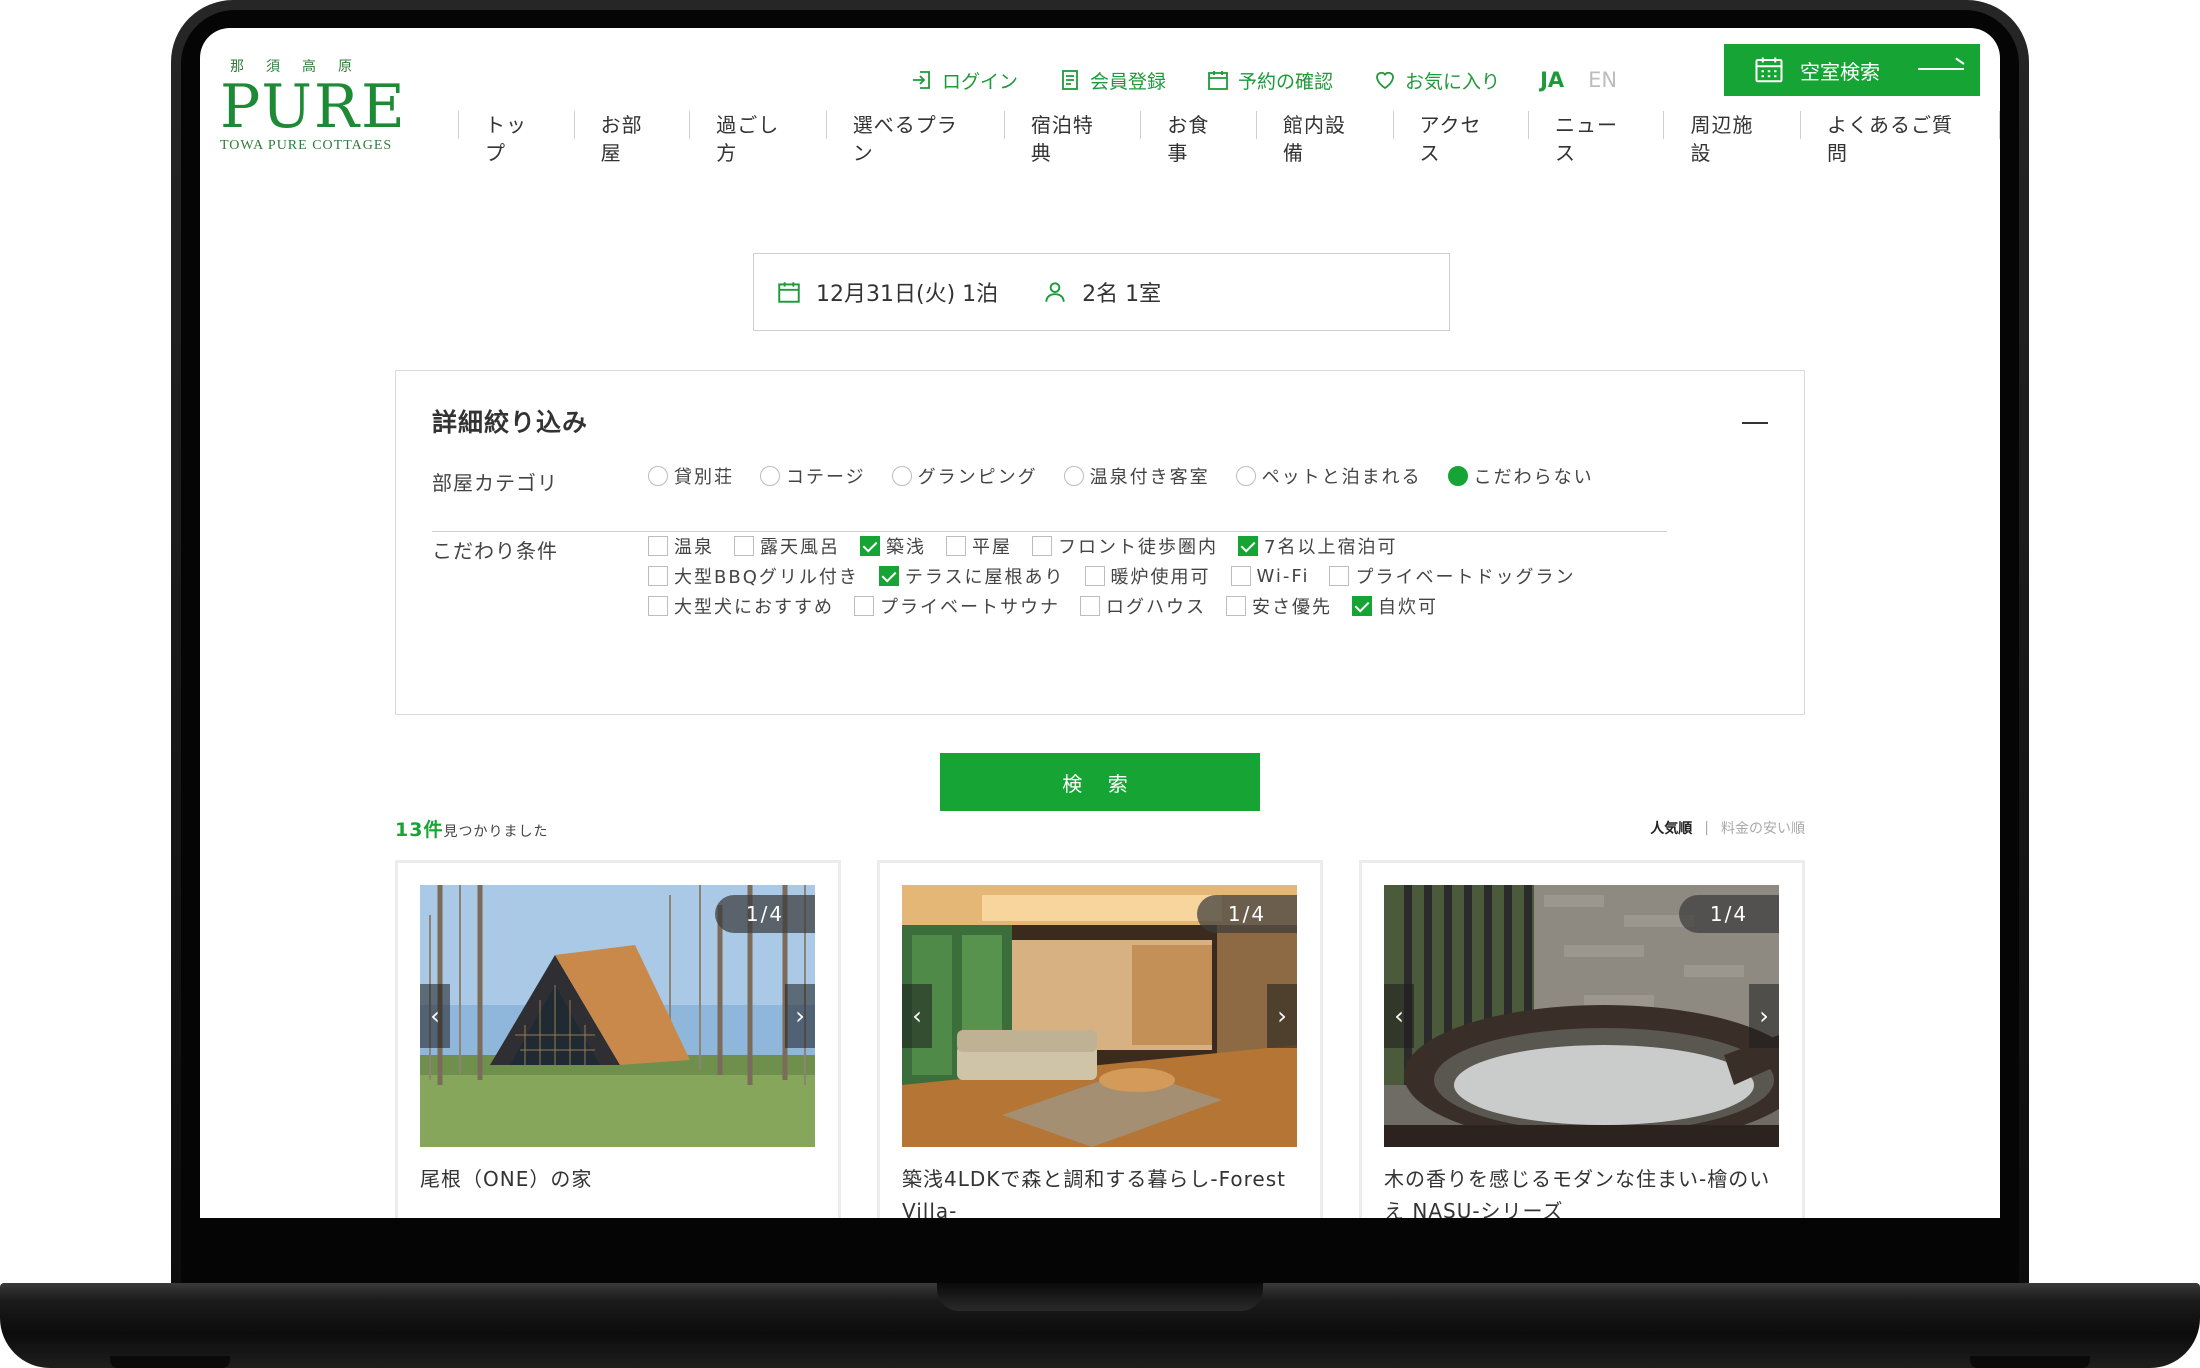 This screenshot has width=2200, height=1368. I want to click on category-option-label: グランピング, so click(977, 477).